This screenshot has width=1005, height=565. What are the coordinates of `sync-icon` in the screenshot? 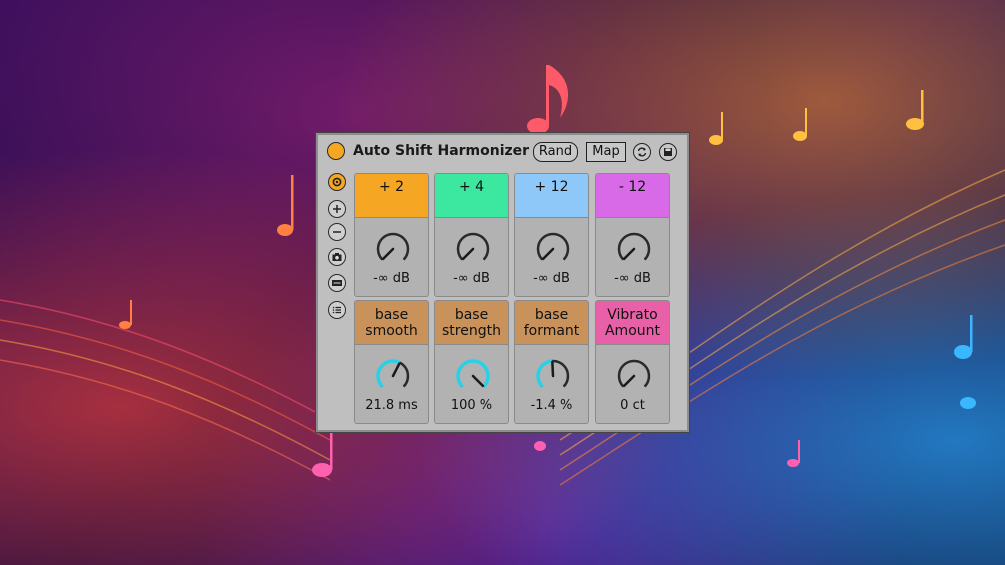 It's located at (642, 152).